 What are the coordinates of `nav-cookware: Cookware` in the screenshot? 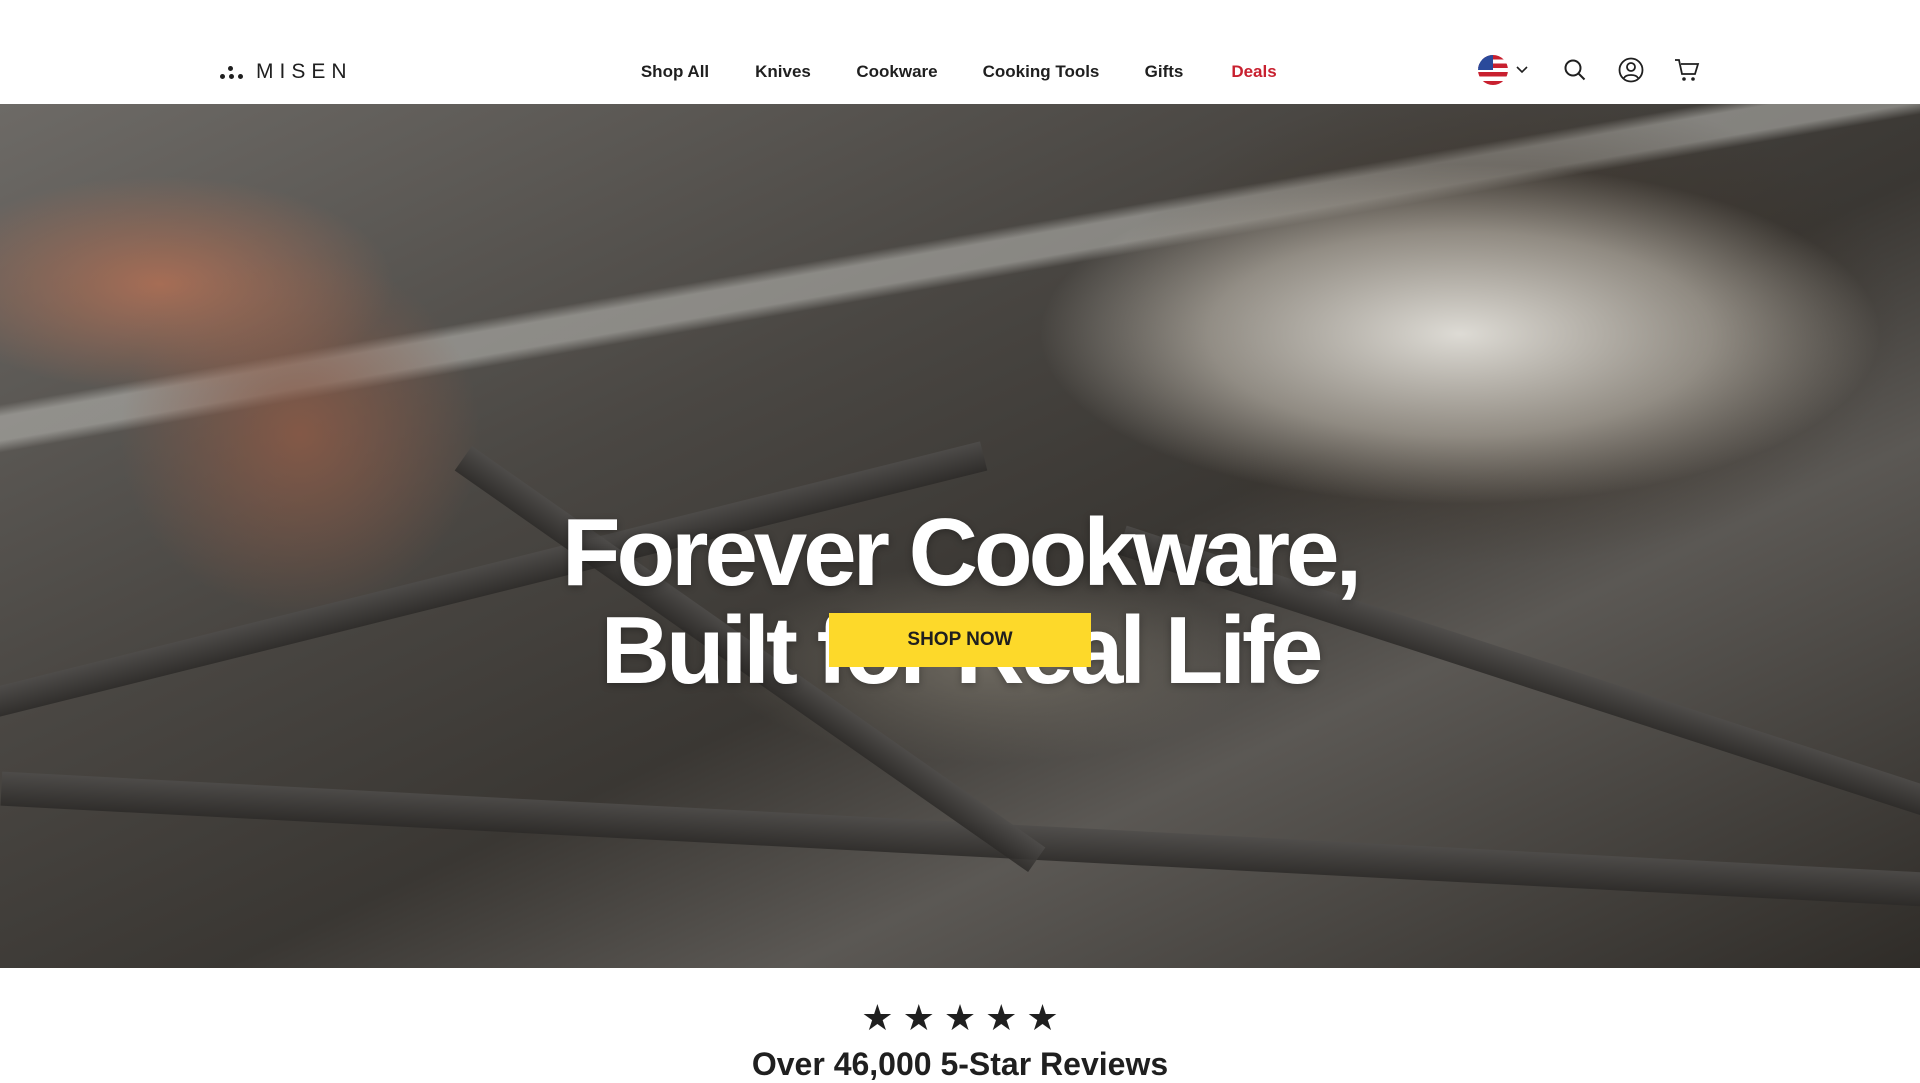 It's located at (896, 72).